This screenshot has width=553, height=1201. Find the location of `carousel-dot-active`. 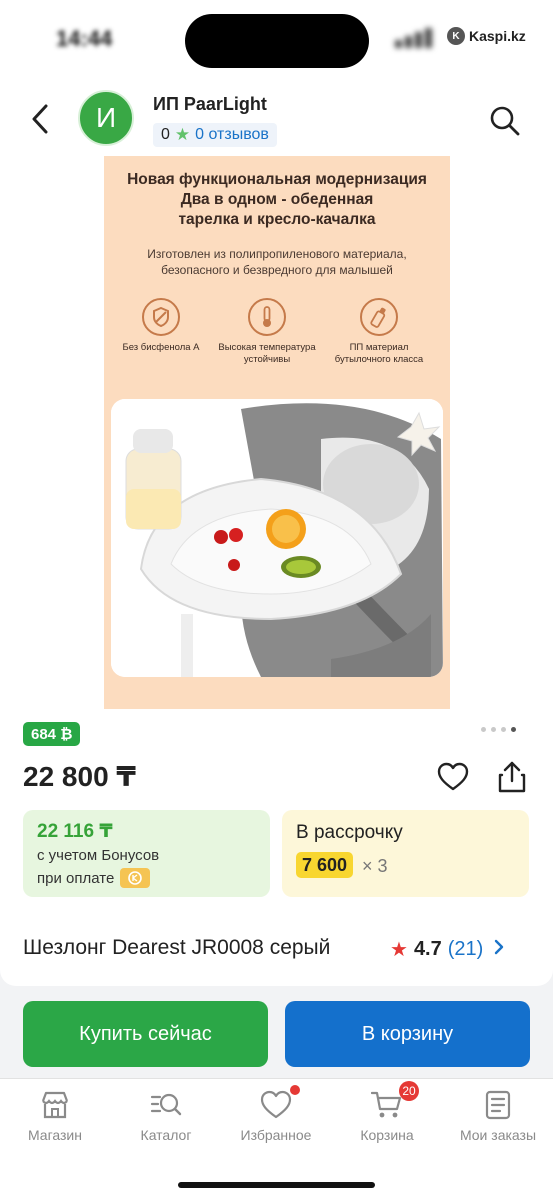

carousel-dot-active is located at coordinates (513, 729).